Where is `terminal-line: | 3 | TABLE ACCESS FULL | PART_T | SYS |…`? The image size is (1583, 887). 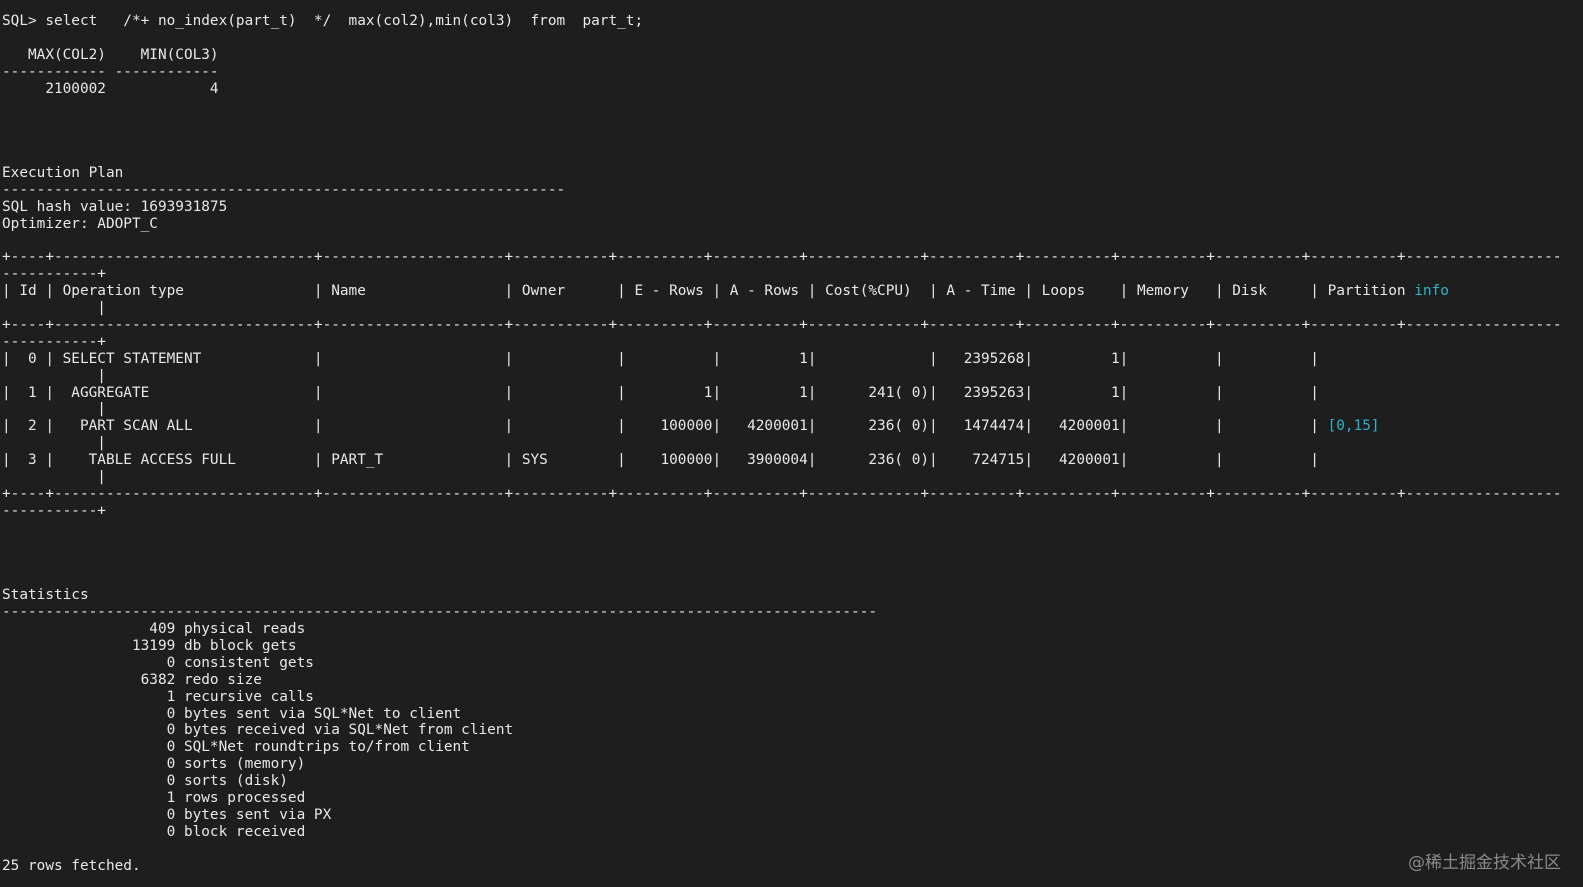 terminal-line: | 3 | TABLE ACCESS FULL | PART_T | SYS |… is located at coordinates (660, 460).